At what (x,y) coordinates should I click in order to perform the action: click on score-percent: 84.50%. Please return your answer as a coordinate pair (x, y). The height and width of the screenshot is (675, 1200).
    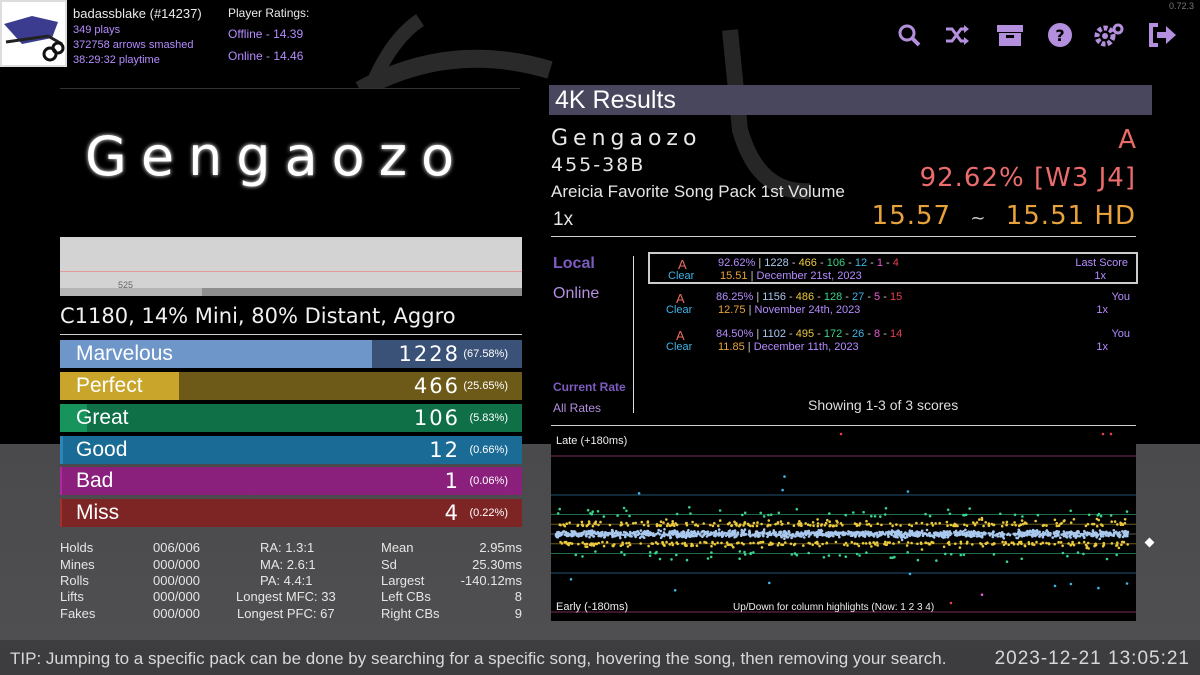
    Looking at the image, I should click on (735, 334).